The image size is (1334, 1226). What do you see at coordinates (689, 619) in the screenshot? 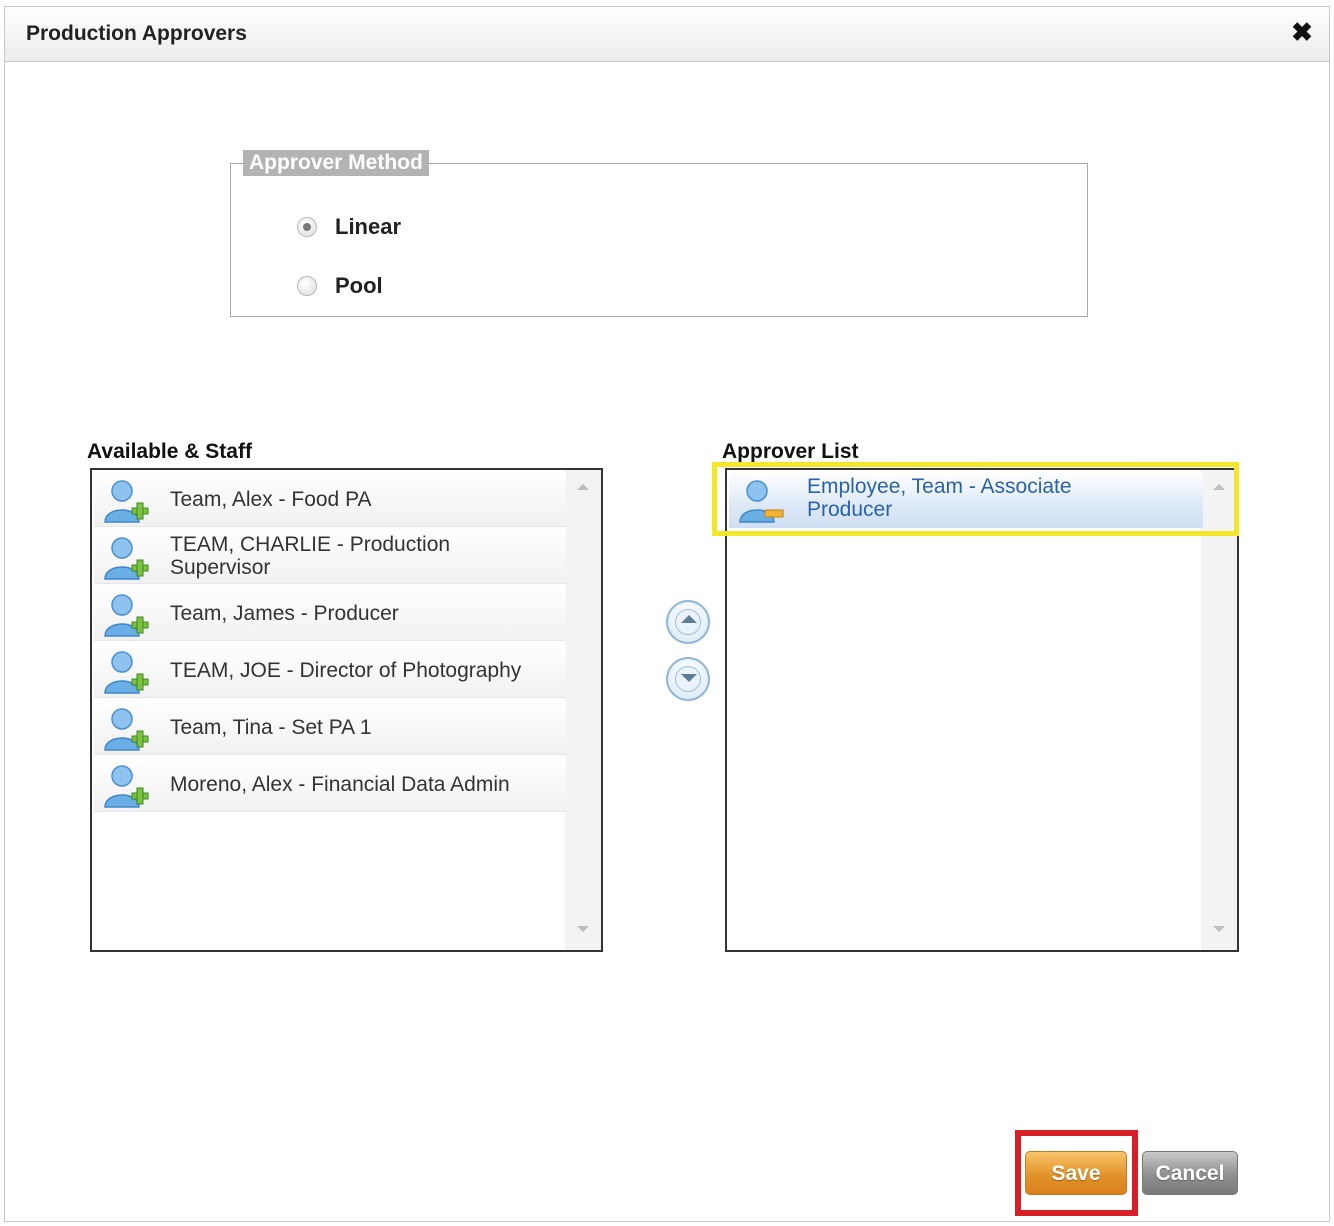
I see `move-up-arrow-icon` at bounding box center [689, 619].